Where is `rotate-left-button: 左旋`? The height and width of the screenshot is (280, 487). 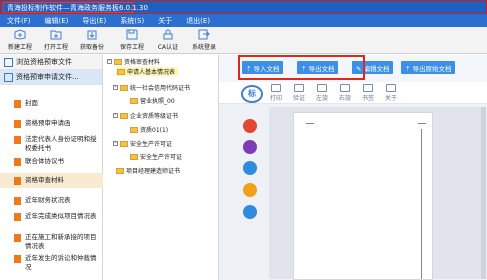
rotate-left-button: 左旋 is located at coordinates (322, 93).